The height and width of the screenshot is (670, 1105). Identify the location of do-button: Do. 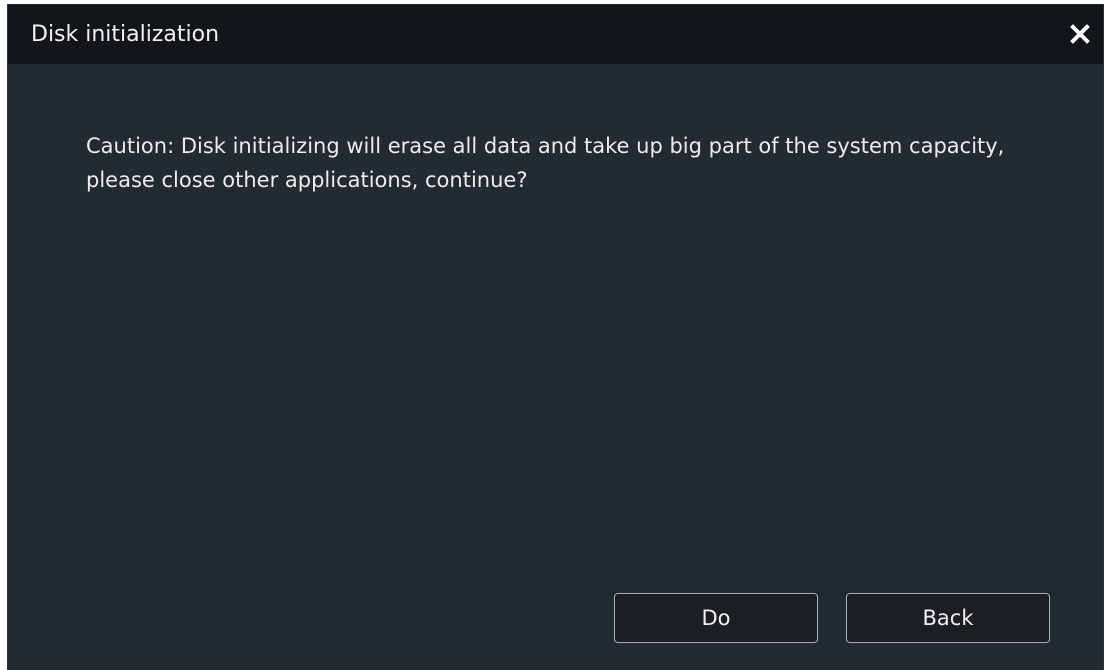
(716, 618).